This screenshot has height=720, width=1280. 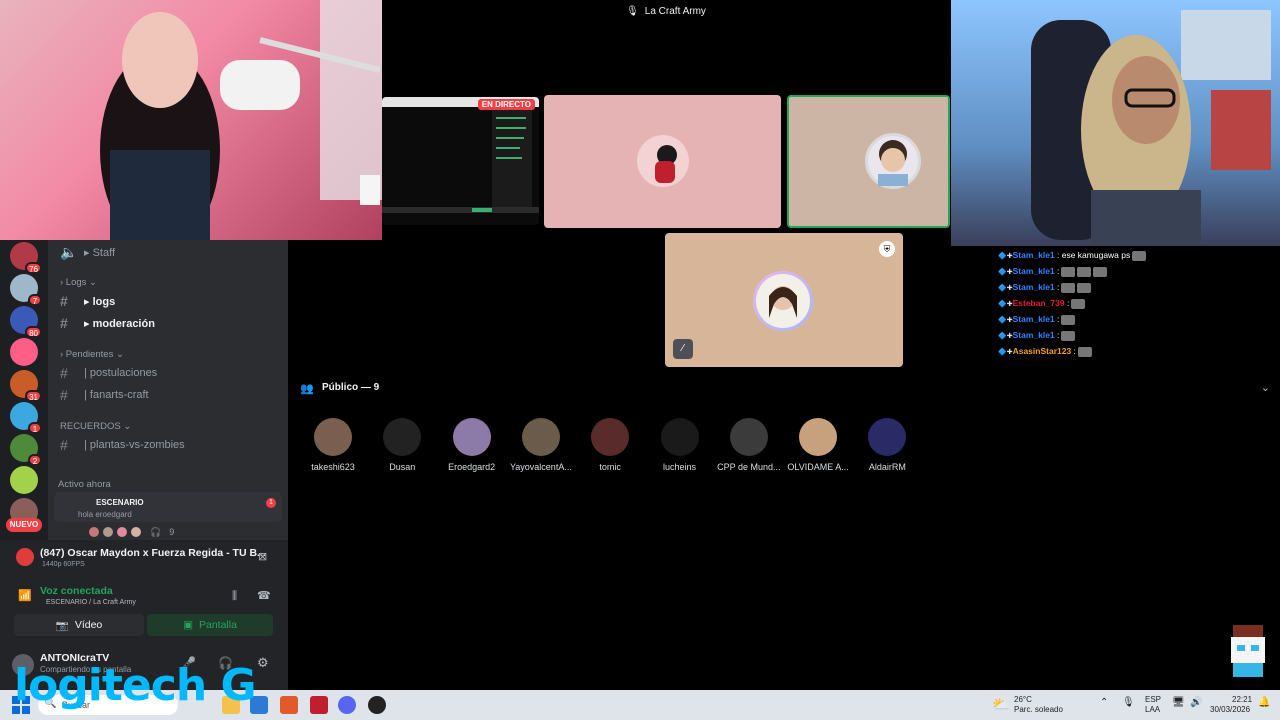 I want to click on obs-icon, so click(x=377, y=705).